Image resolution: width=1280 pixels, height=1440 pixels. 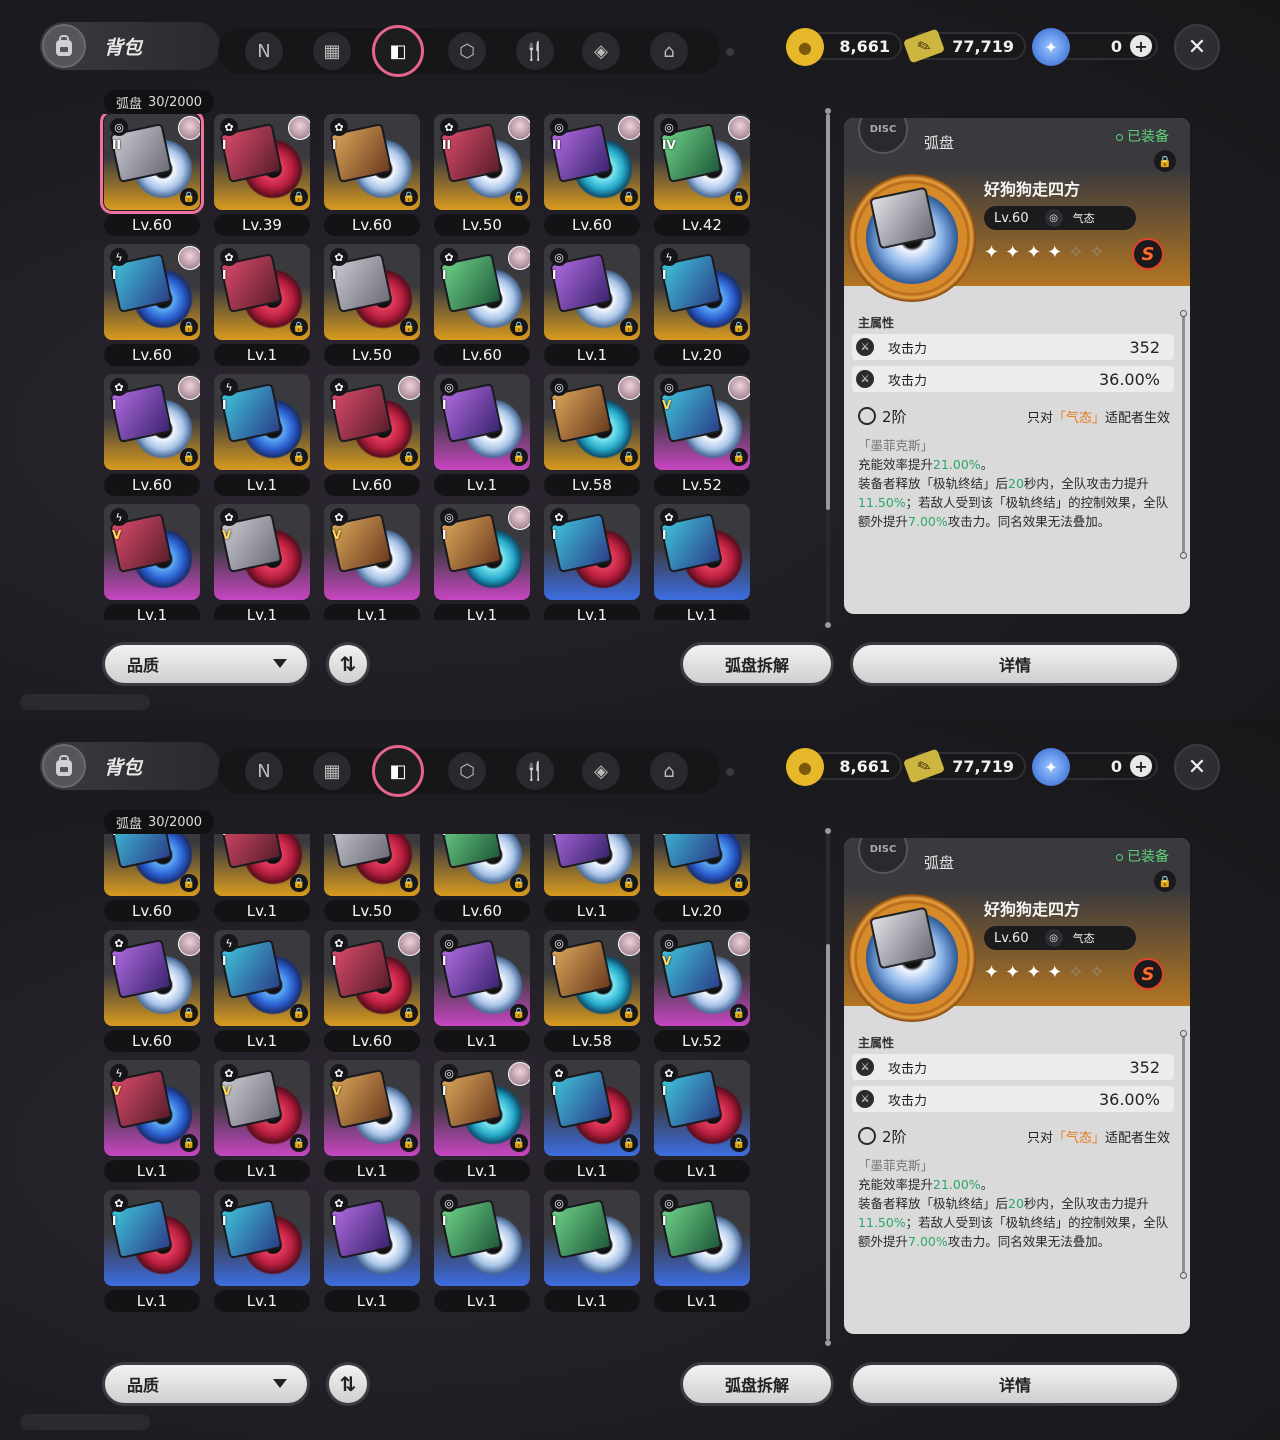 I want to click on disc-card: ◎ II 🔒 Lv.60, so click(x=155, y=179).